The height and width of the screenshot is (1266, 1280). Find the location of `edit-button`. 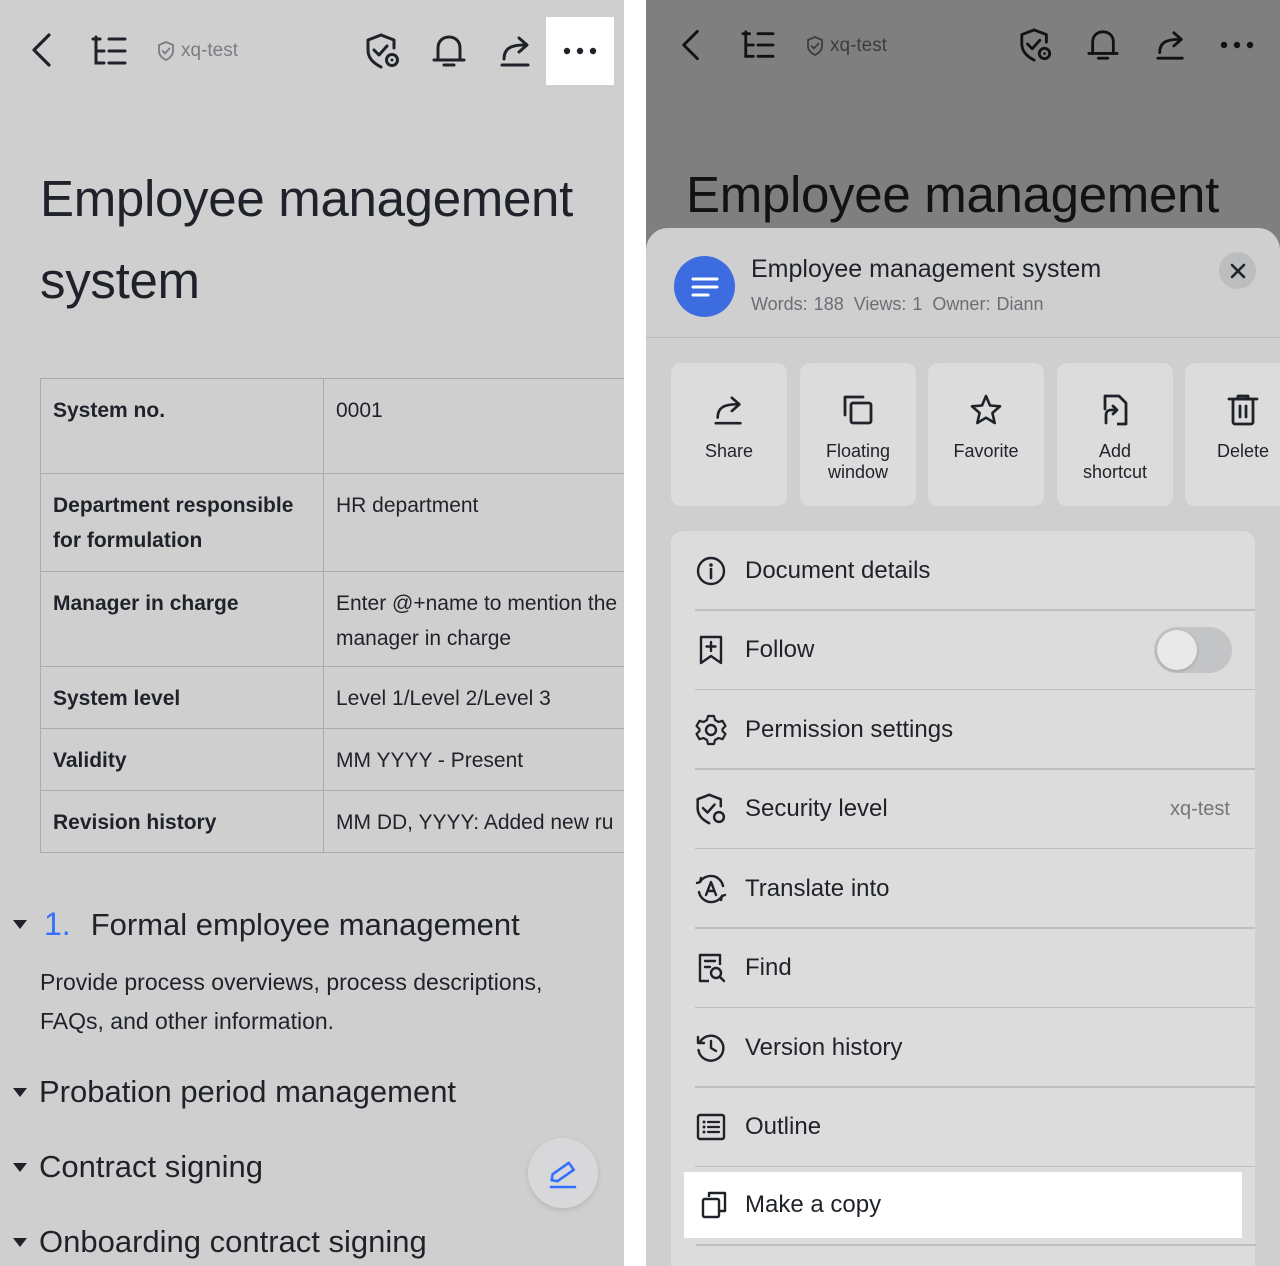

edit-button is located at coordinates (563, 1173).